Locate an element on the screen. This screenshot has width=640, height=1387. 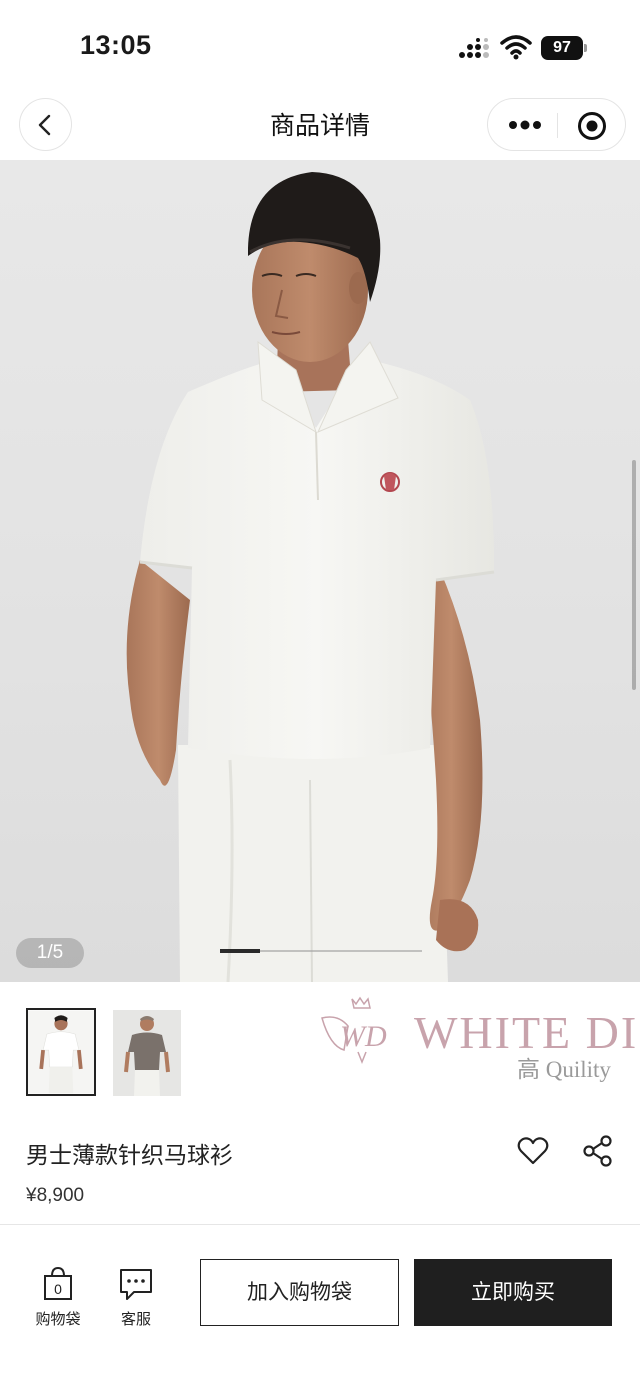
thumbnail-grey-image is located at coordinates (147, 1053).